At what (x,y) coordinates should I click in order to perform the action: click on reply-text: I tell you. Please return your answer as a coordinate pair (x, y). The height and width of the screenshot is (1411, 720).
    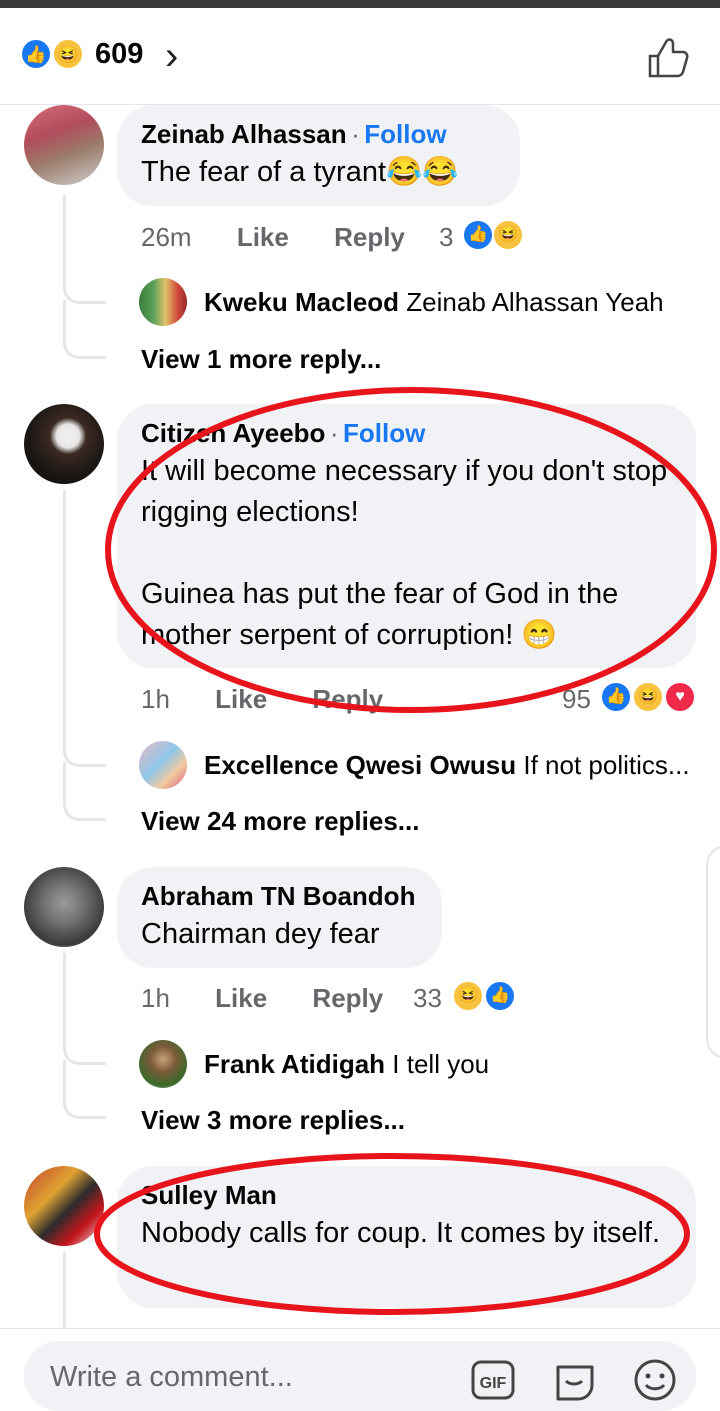
    Looking at the image, I should click on (441, 1064).